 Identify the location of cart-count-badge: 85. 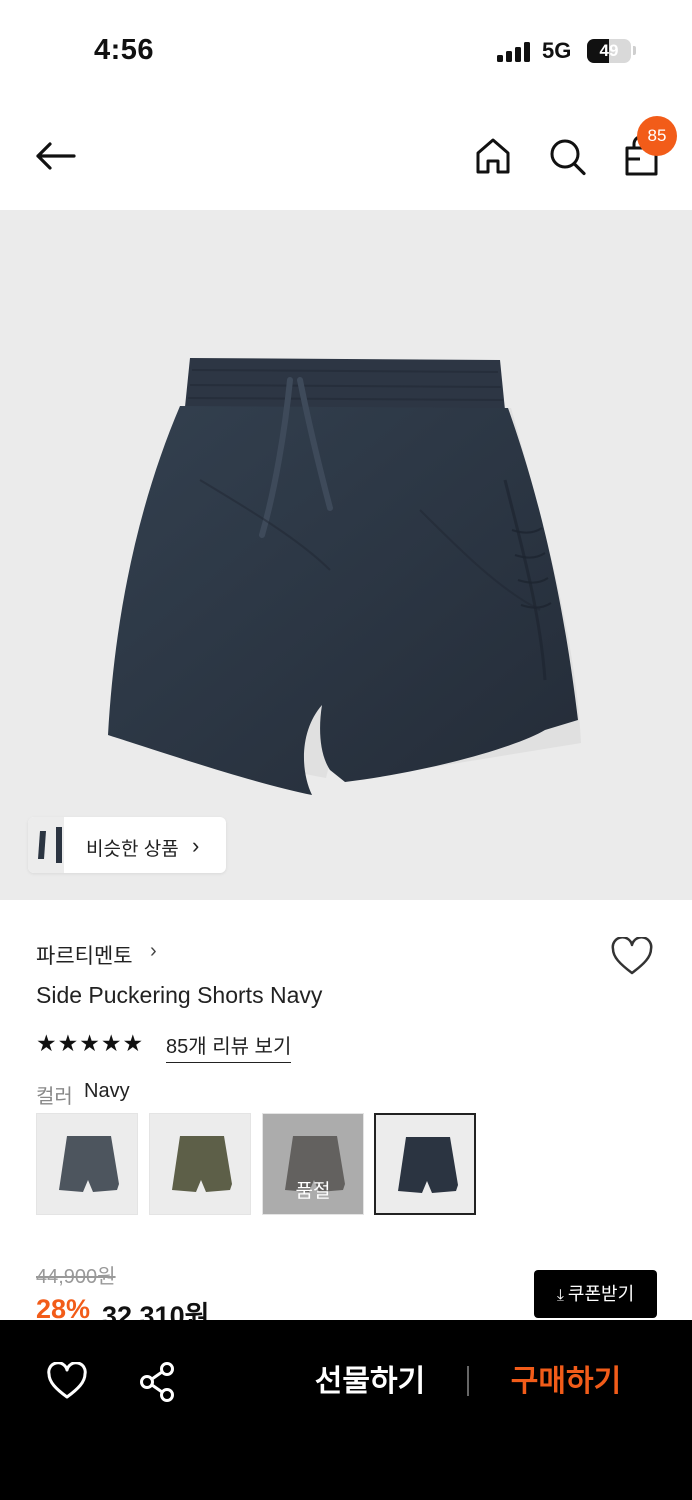
(657, 136).